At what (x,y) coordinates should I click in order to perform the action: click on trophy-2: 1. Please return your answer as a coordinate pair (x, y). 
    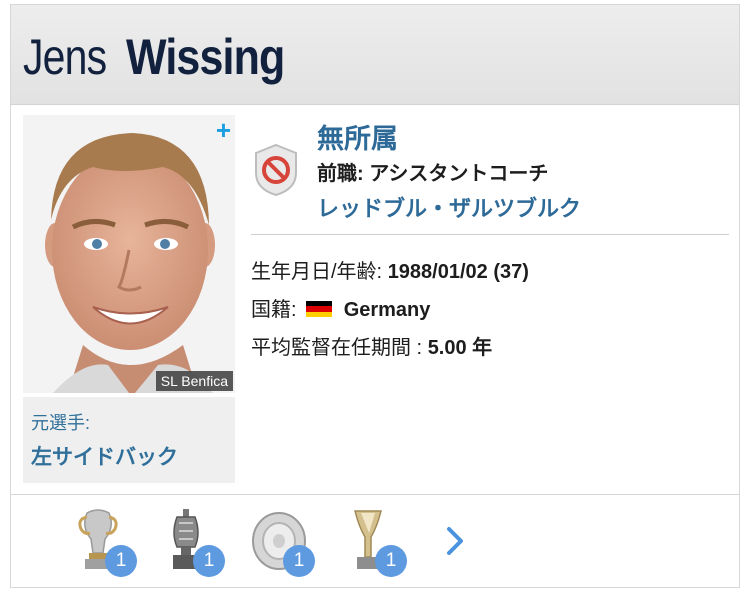
    Looking at the image, I should click on (193, 542).